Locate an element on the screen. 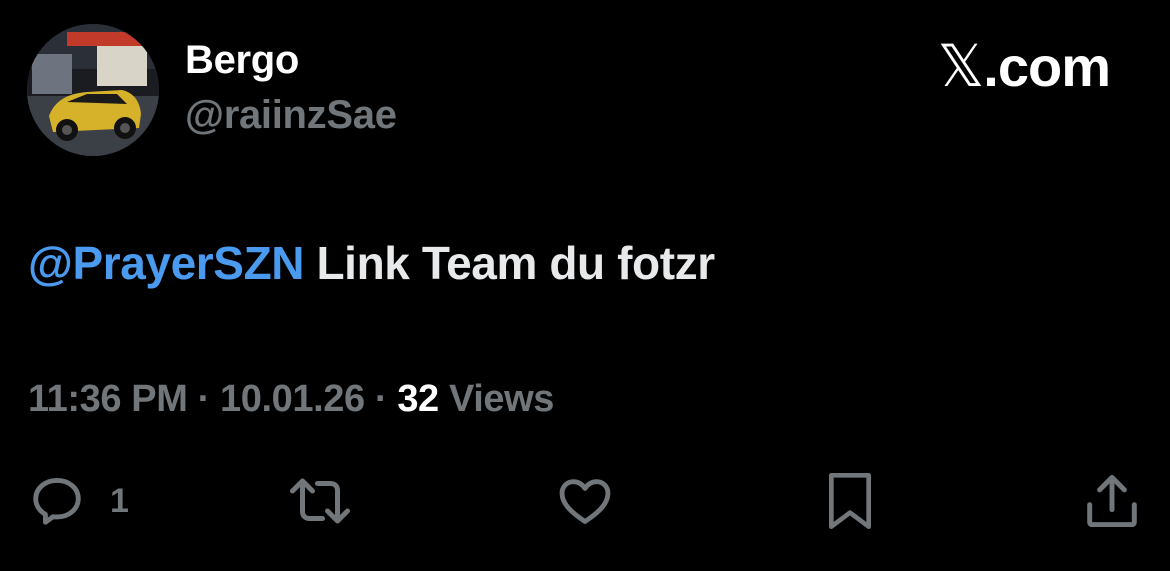  share-button is located at coordinates (1112, 501).